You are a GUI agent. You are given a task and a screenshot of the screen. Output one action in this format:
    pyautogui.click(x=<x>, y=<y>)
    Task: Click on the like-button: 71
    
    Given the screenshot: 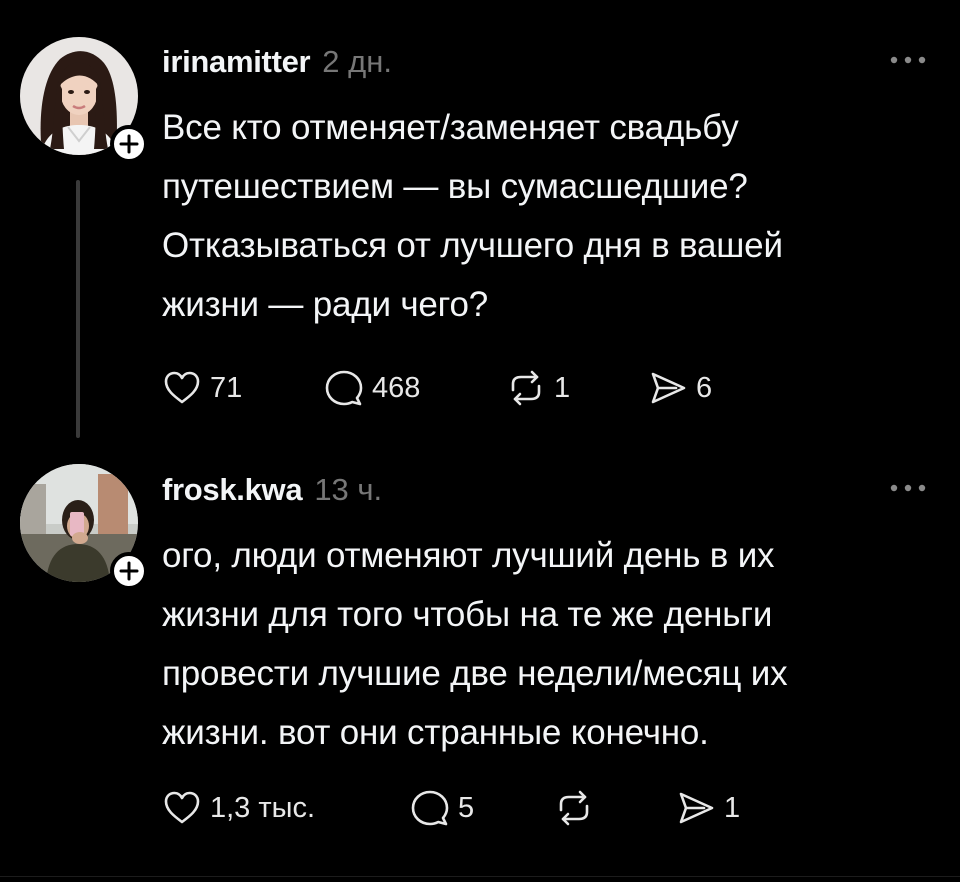 What is the action you would take?
    pyautogui.click(x=243, y=388)
    